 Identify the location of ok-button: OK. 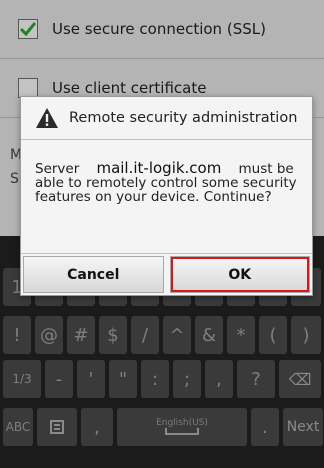
(239, 274).